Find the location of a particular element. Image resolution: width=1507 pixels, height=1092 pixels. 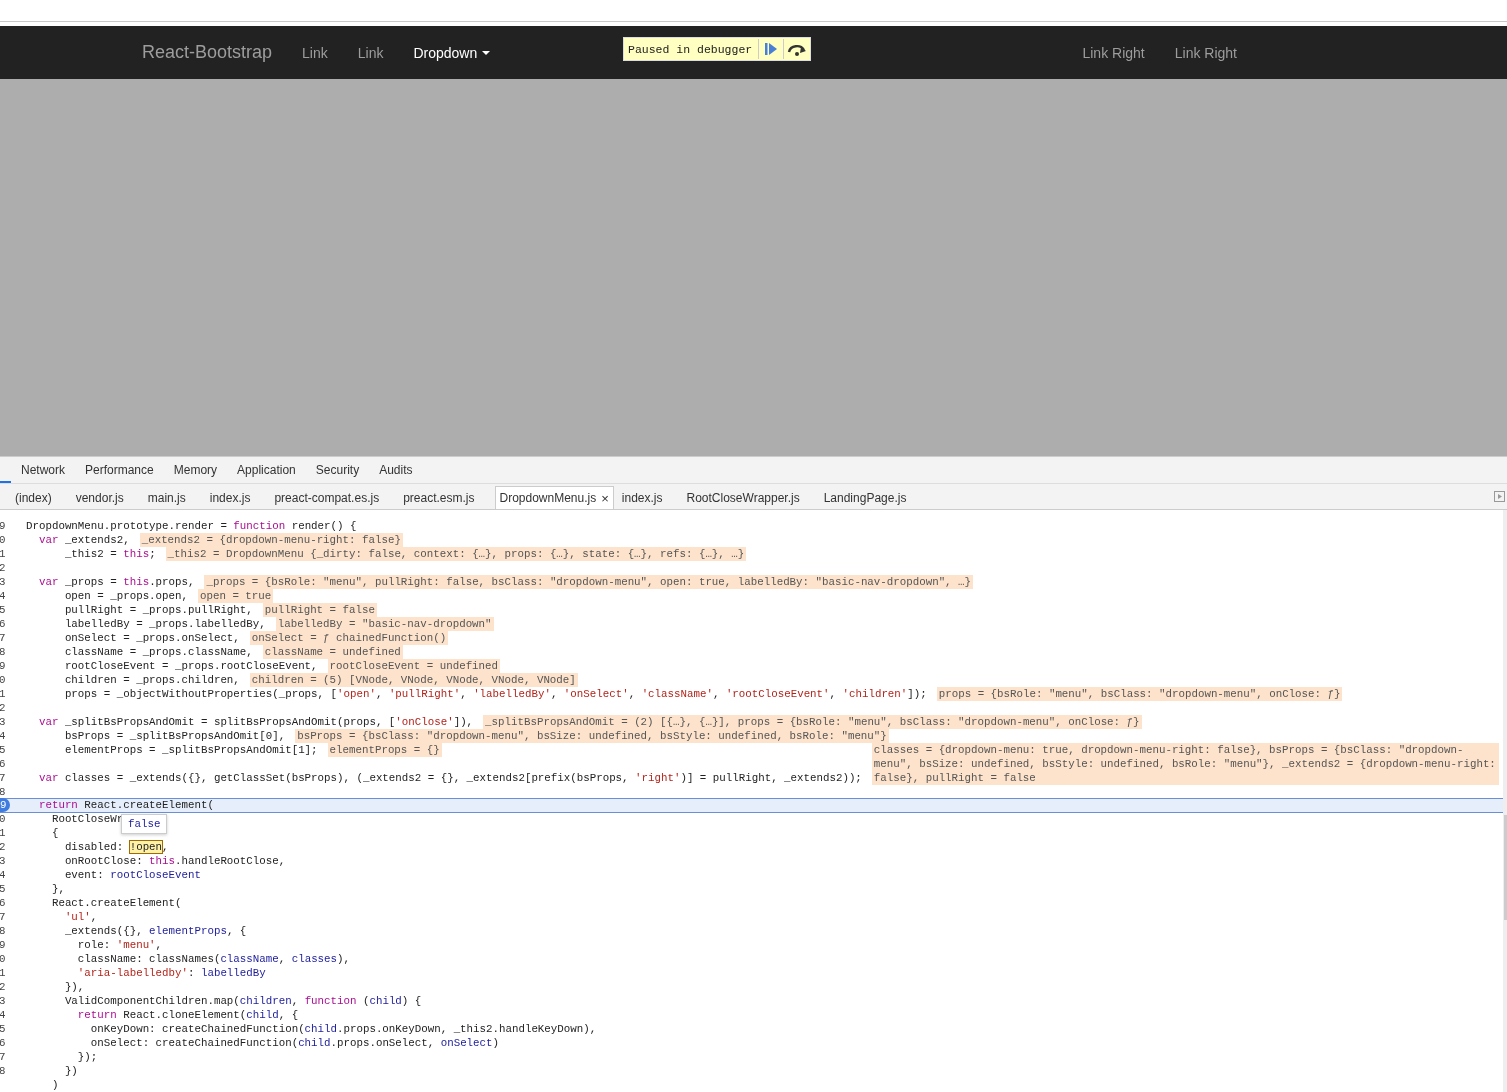

file-tab: preact.esm.js is located at coordinates (439, 498).